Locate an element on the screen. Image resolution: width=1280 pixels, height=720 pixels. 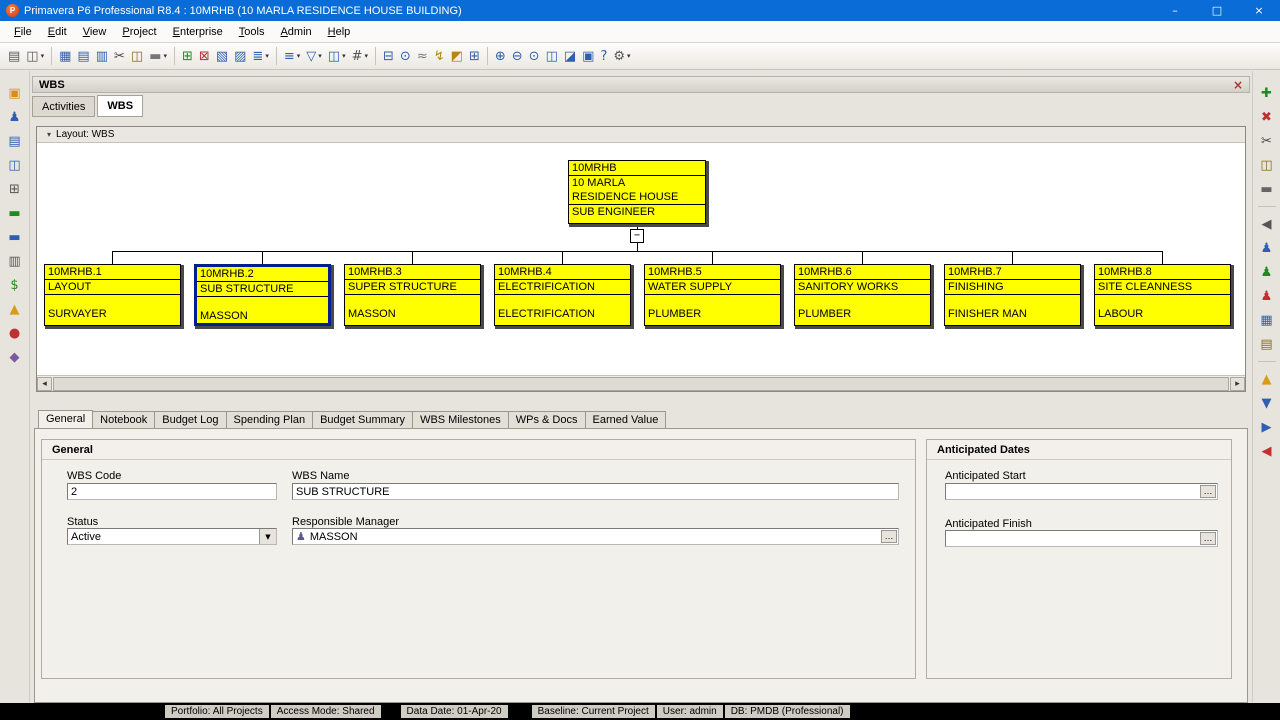
tab-wbs-milestones: WBS Milestones is located at coordinates (460, 420).